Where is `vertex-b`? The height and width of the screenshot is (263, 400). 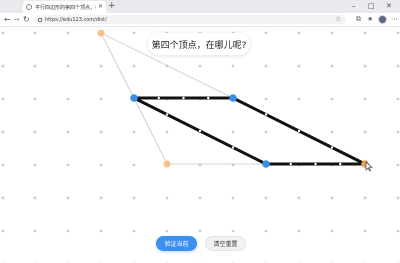 vertex-b is located at coordinates (233, 98).